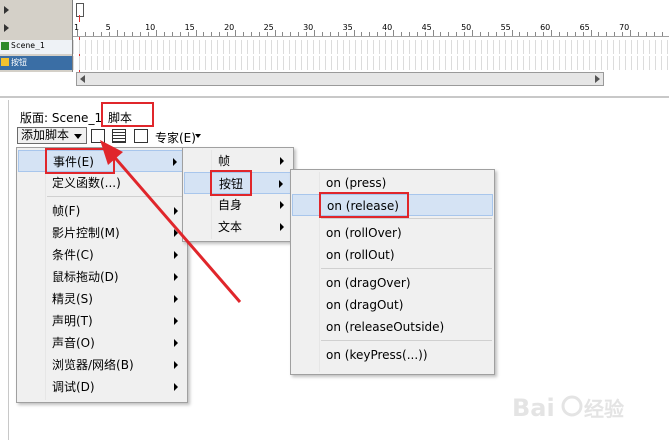 This screenshot has width=669, height=447. What do you see at coordinates (175, 227) in the screenshot?
I see `arrow-shaft` at bounding box center [175, 227].